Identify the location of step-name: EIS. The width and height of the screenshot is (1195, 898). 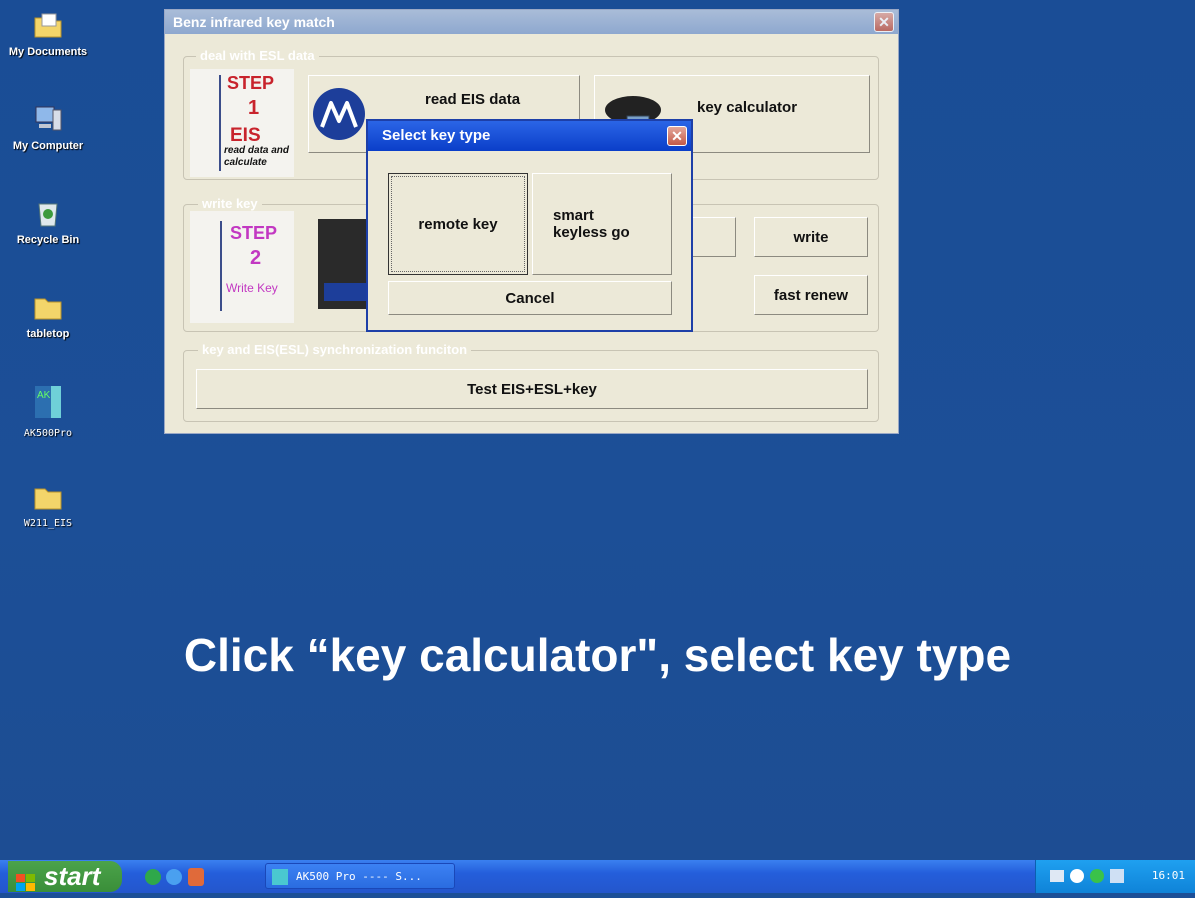
(245, 135).